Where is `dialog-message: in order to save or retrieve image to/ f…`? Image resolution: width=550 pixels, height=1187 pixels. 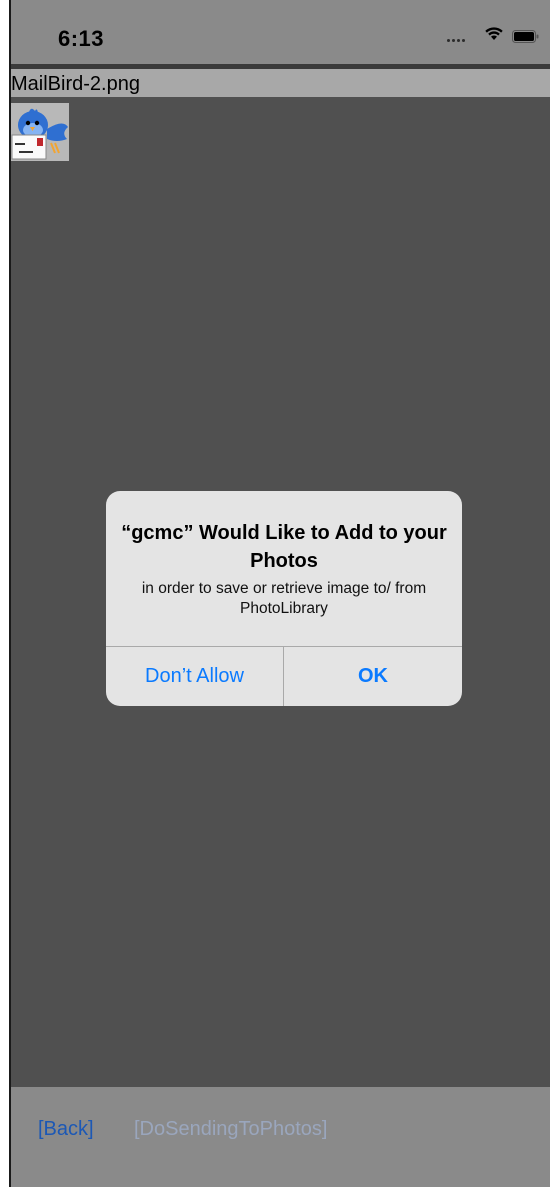
dialog-message: in order to save or retrieve image to/ f… is located at coordinates (284, 598).